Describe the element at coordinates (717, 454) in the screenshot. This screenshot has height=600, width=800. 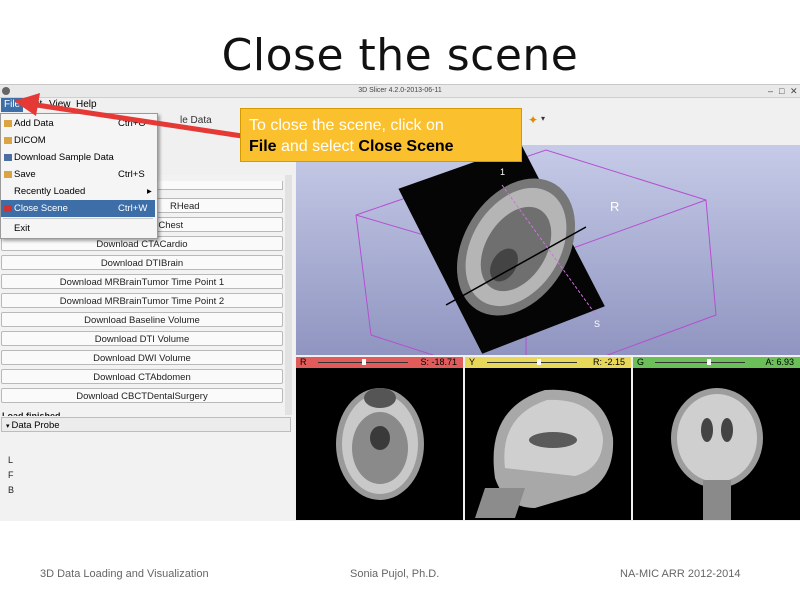
I see `coronal-brain-image` at that location.